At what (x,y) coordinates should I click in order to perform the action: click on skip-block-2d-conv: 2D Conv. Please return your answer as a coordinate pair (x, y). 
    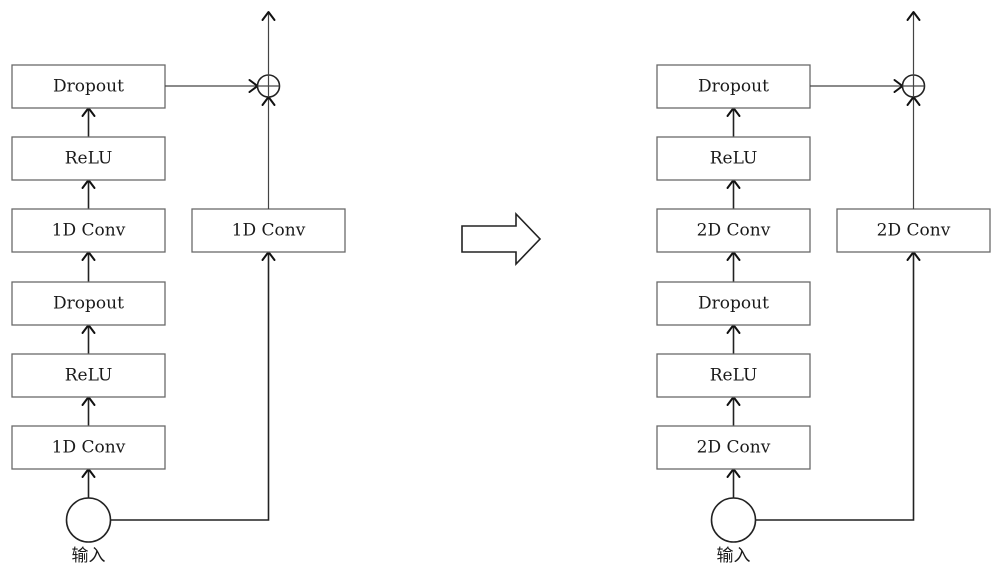
    Looking at the image, I should click on (913, 230).